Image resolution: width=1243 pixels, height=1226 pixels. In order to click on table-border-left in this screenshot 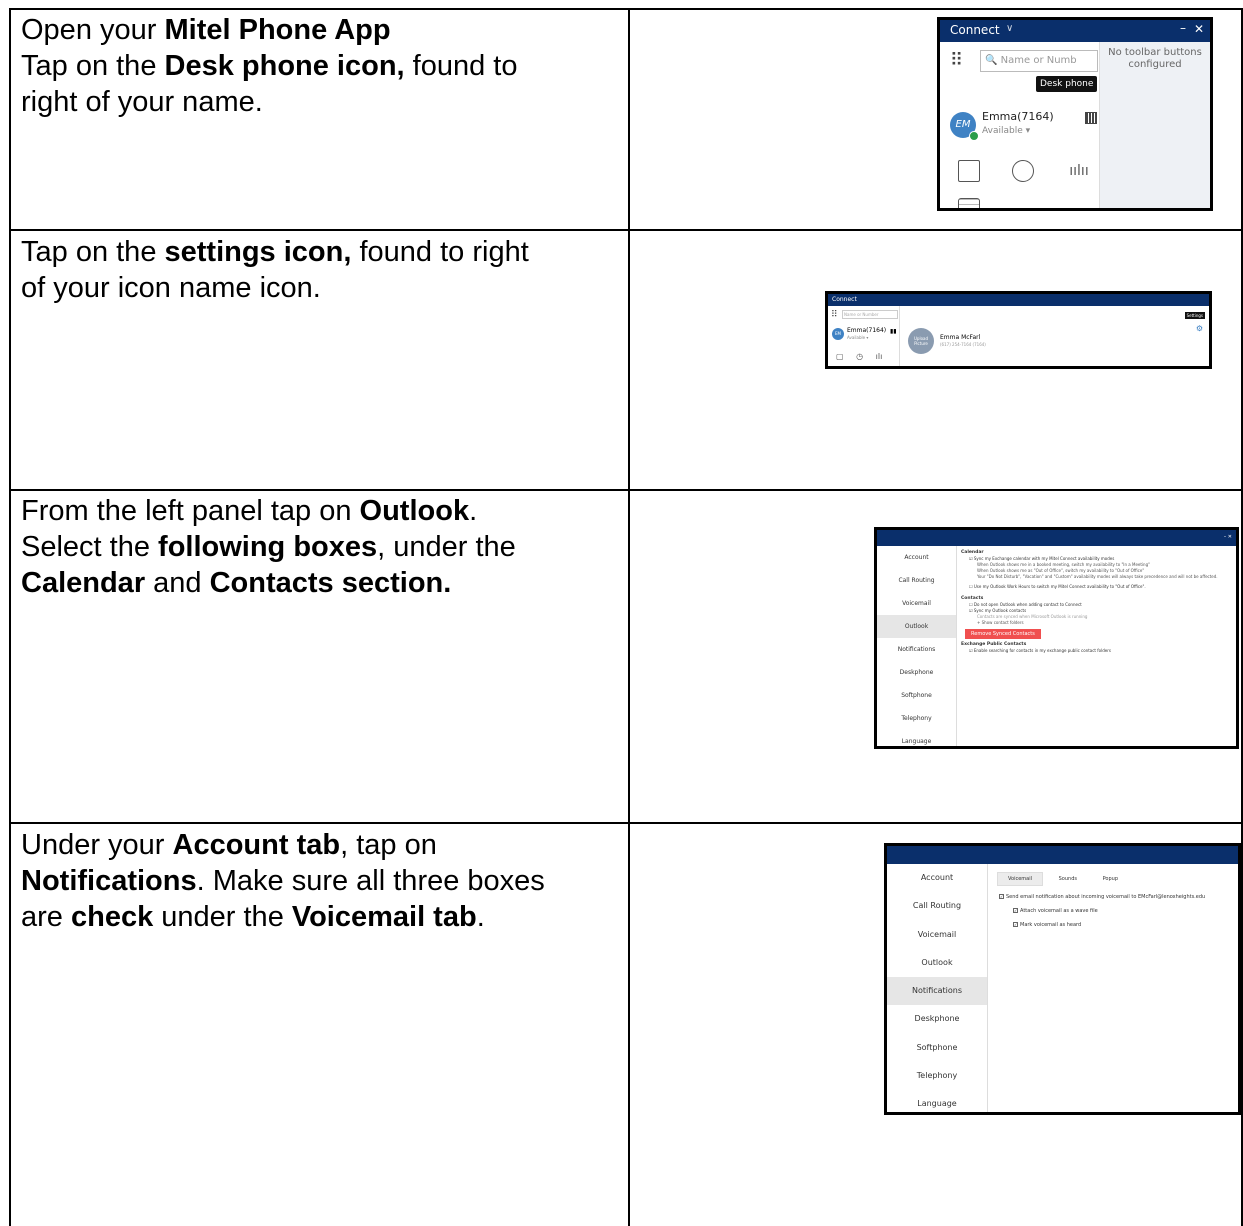, I will do `click(10, 617)`.